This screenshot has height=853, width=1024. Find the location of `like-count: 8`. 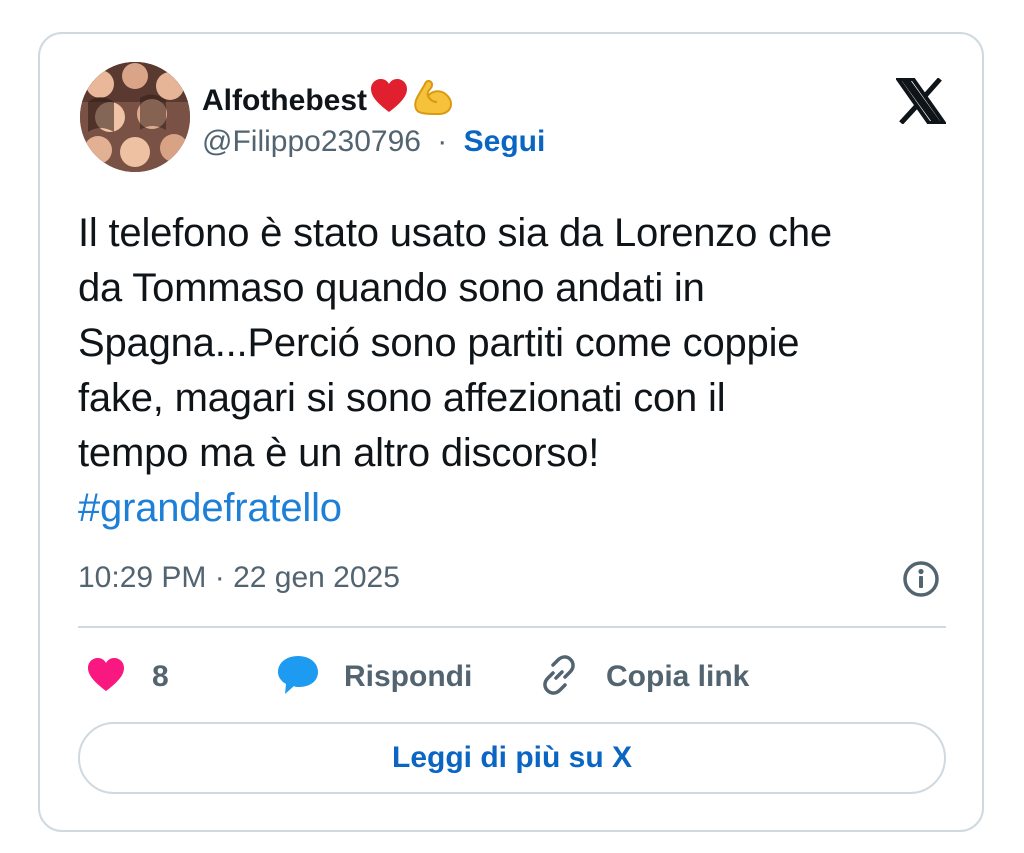

like-count: 8 is located at coordinates (160, 676).